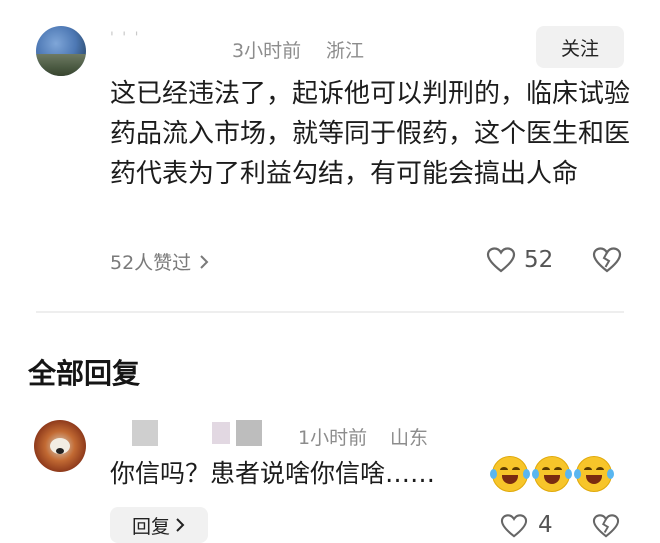 This screenshot has width=660, height=543. Describe the element at coordinates (545, 525) in the screenshot. I see `reply-like-count: 4` at that location.